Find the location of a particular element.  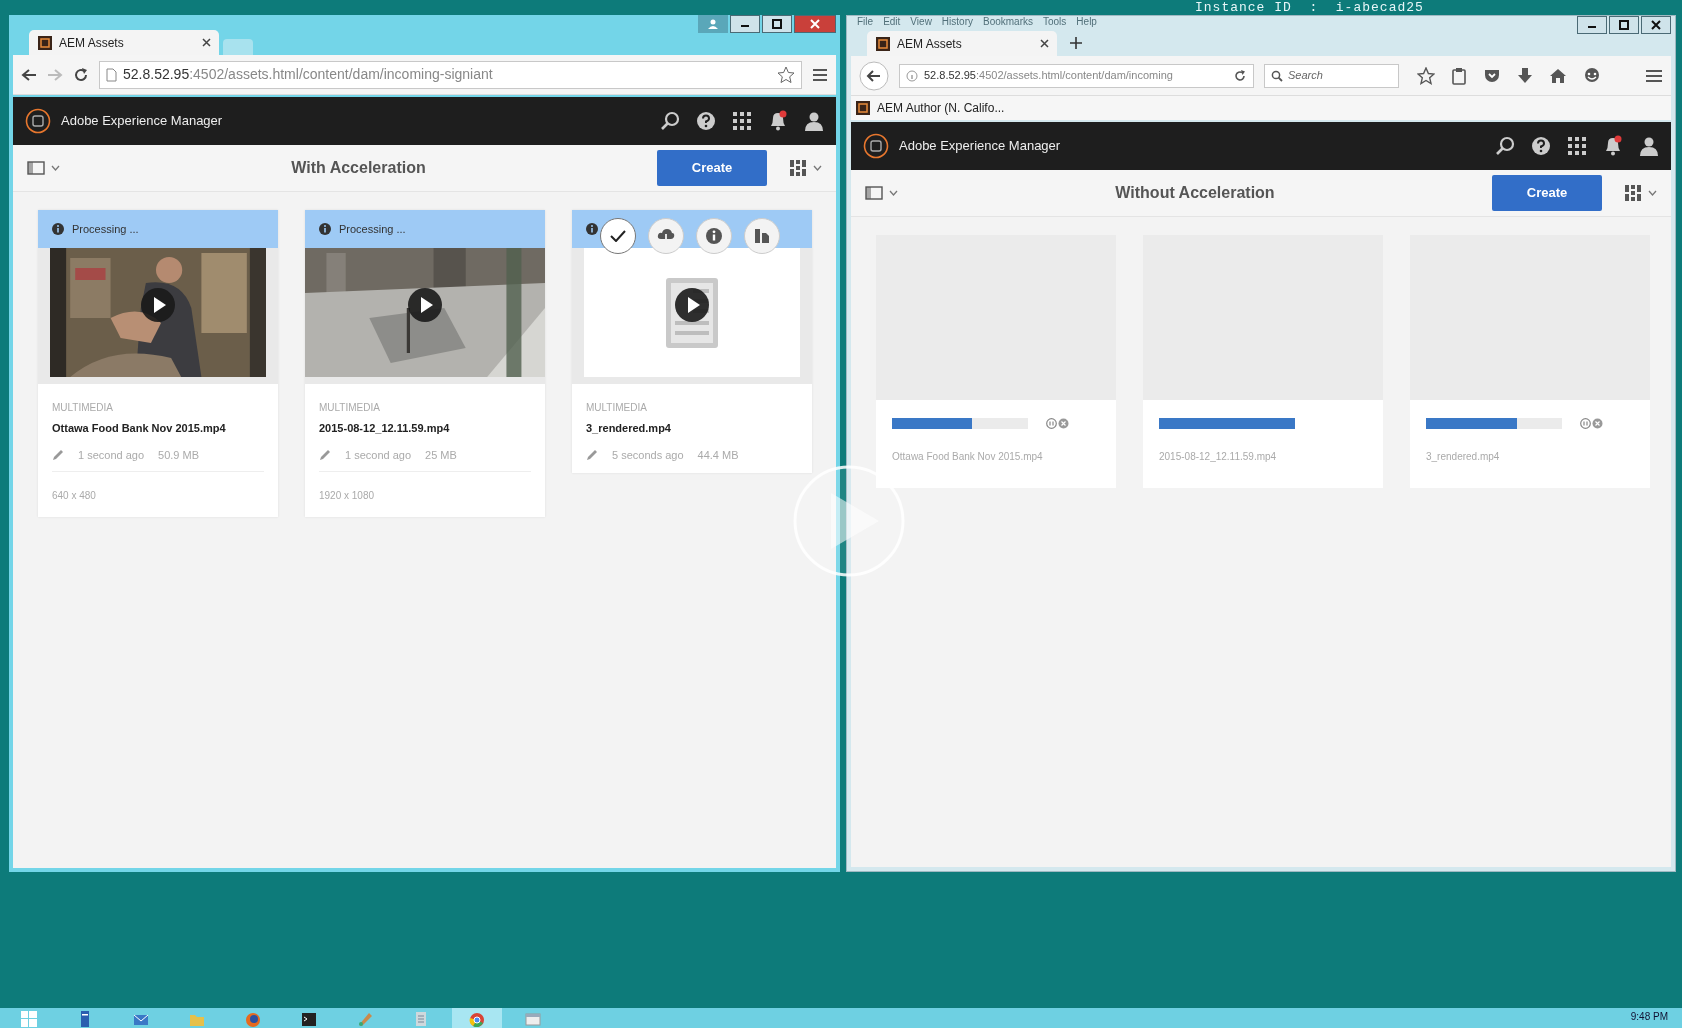

folder-title: Without Acceleration is located at coordinates (1195, 193).